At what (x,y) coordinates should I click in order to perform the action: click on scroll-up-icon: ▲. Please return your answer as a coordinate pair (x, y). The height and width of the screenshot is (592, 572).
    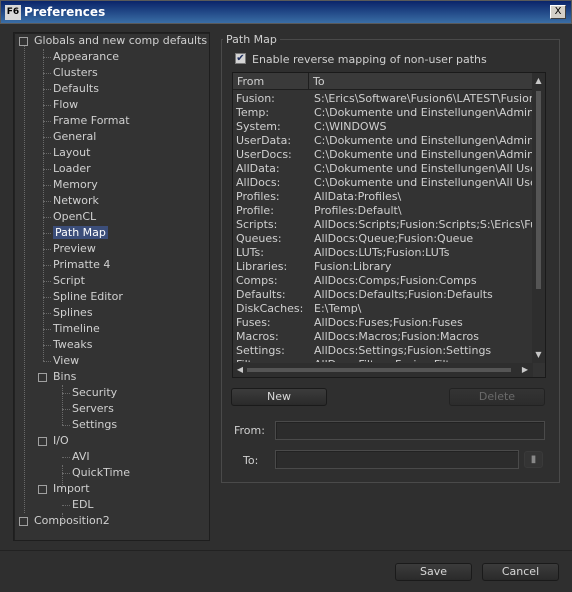
    Looking at the image, I should click on (538, 81).